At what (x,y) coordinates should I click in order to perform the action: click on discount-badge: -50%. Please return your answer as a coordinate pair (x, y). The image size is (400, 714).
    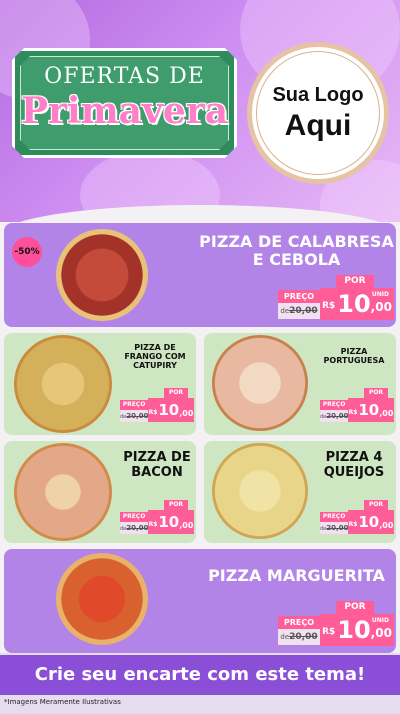
    Looking at the image, I should click on (27, 252).